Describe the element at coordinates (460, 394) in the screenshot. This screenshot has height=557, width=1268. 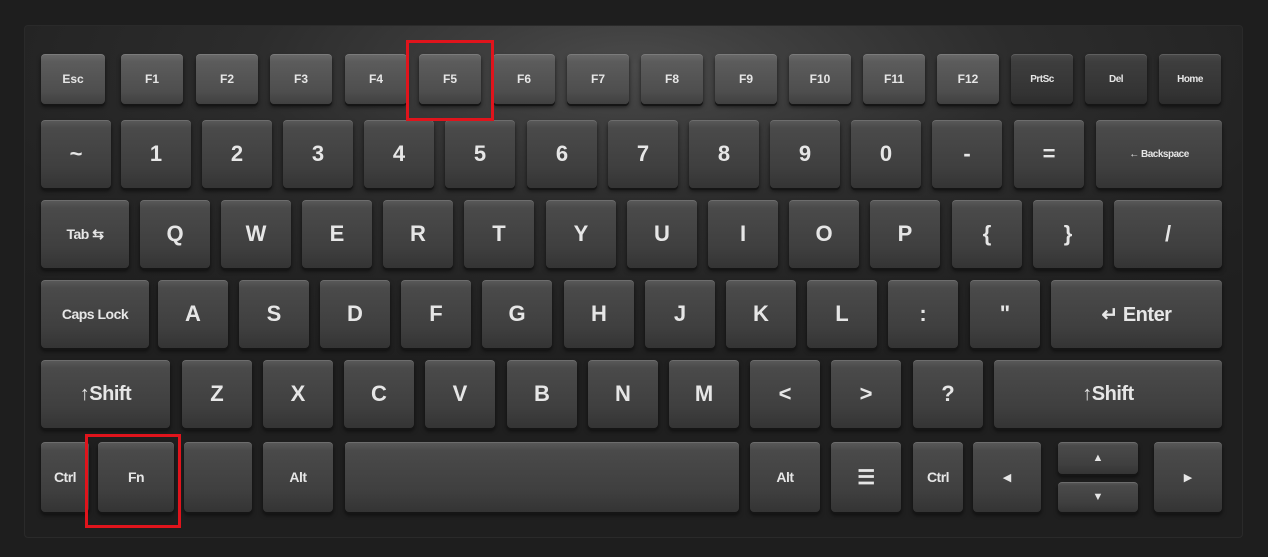
I see `key-v: V` at that location.